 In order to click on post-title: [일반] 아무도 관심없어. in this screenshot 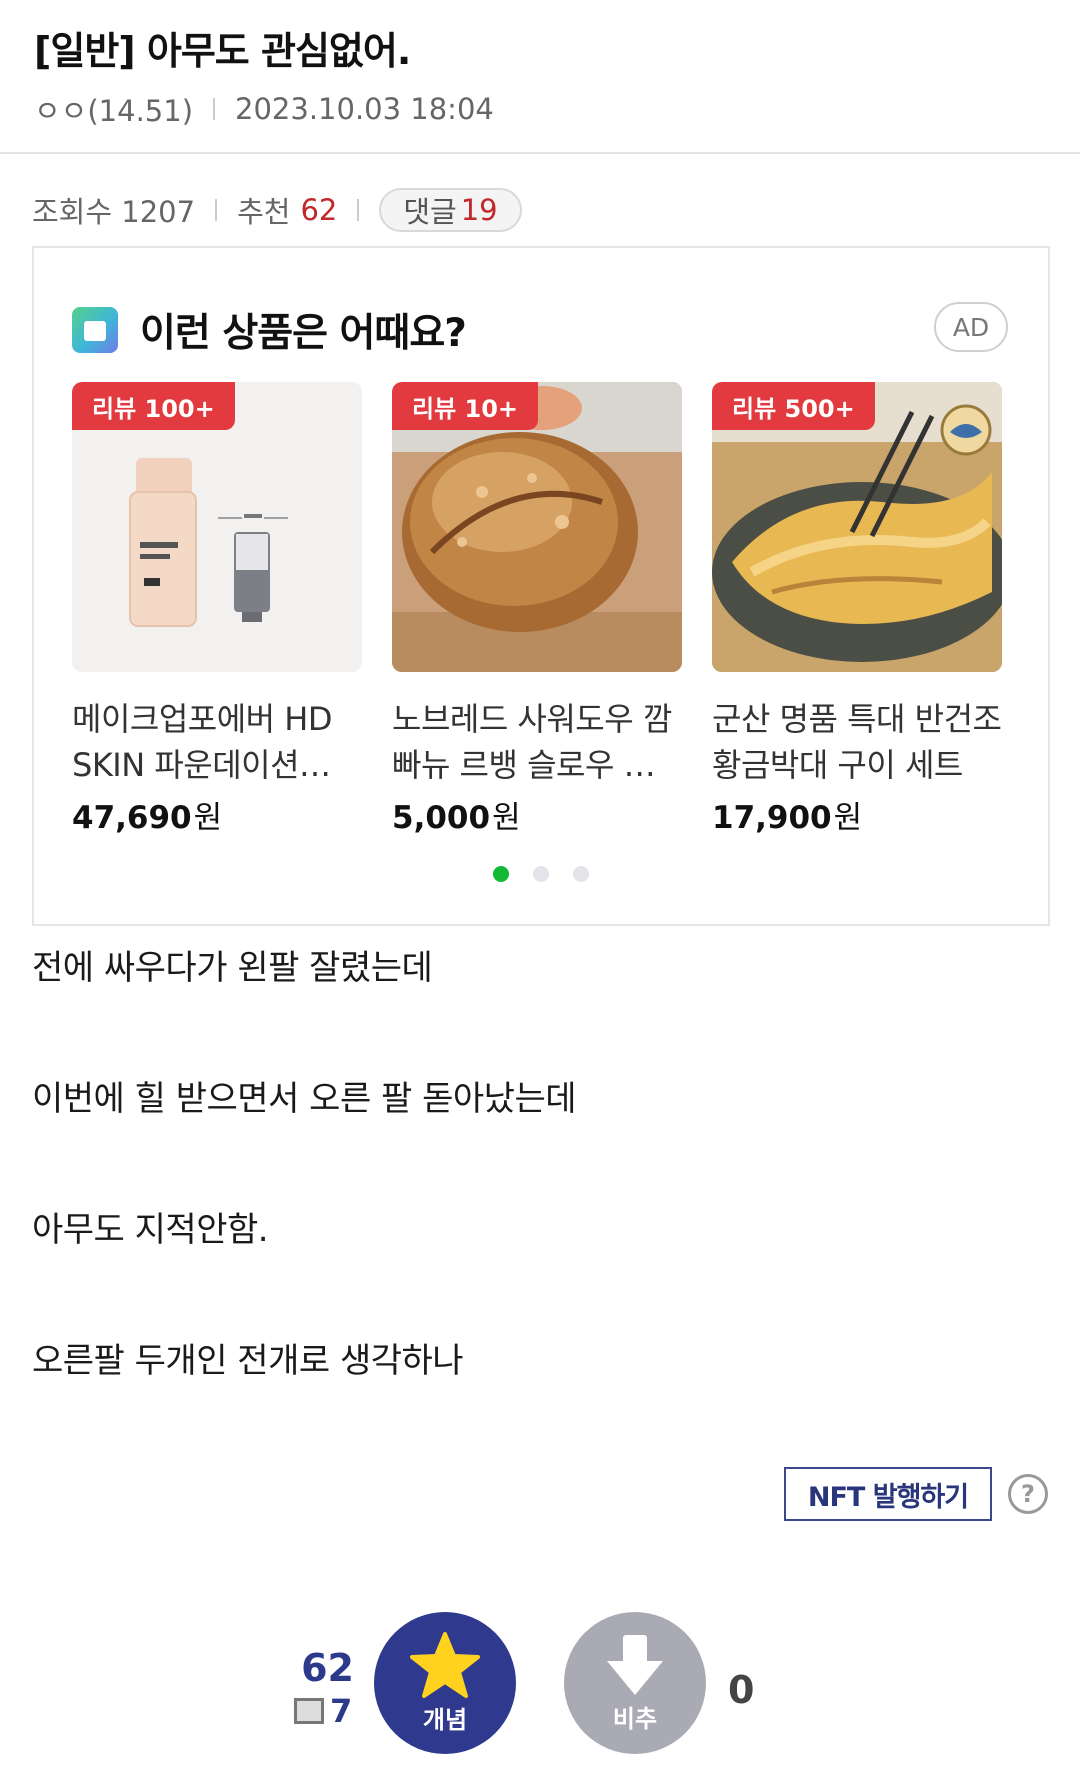, I will do `click(222, 51)`.